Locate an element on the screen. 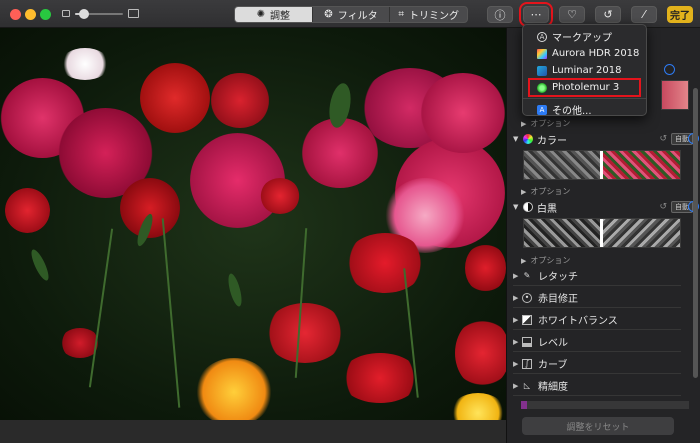  fullscreen-window-button is located at coordinates (45, 14).